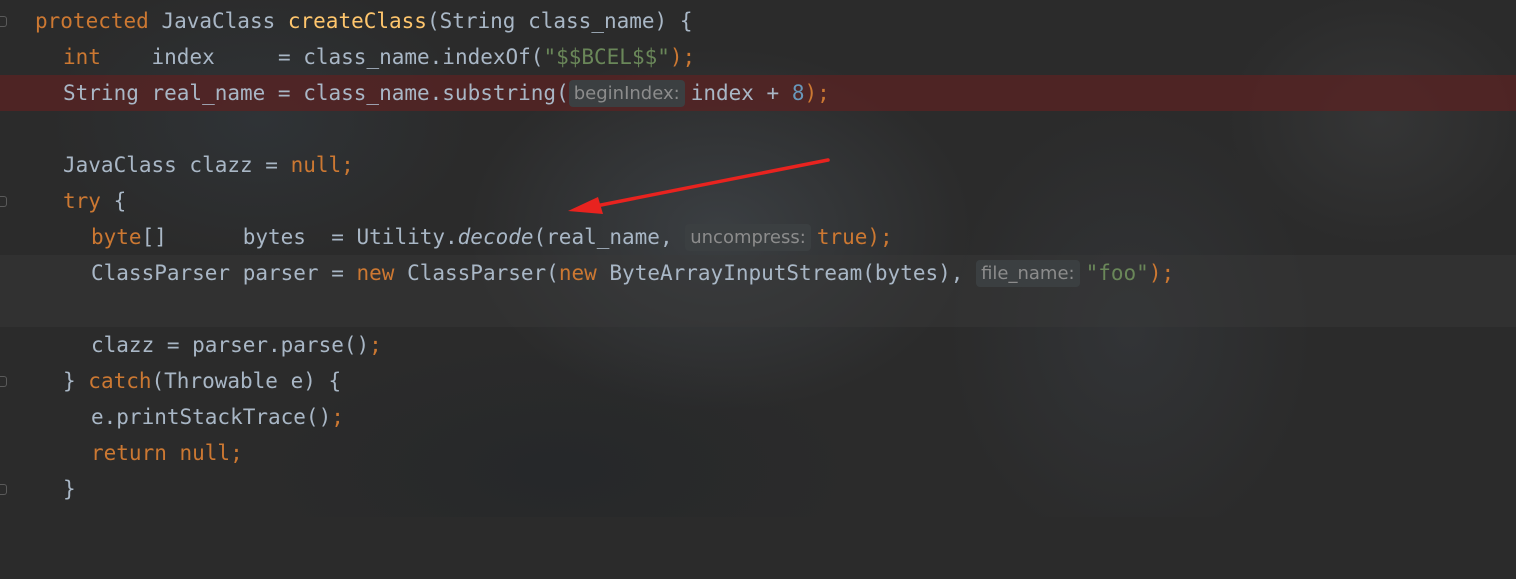  Describe the element at coordinates (606, 57) in the screenshot. I see `string-literal: "$$BCEL$$"` at that location.